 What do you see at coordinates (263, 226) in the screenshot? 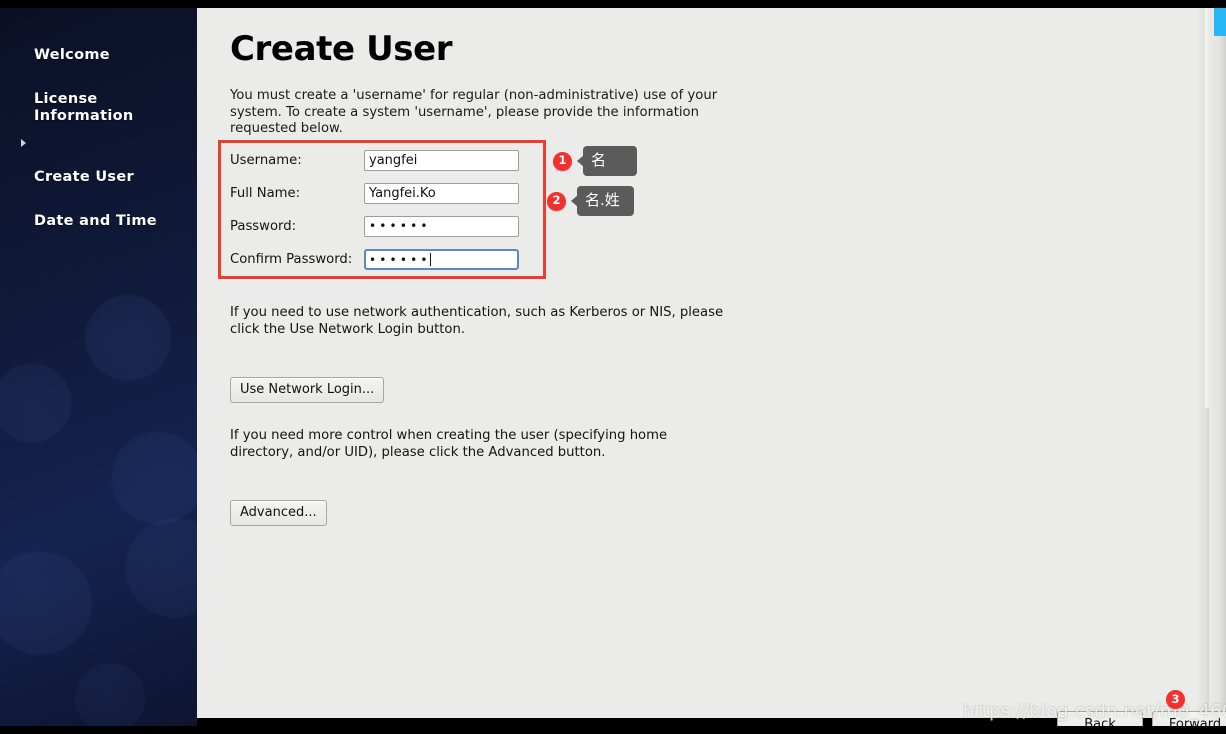
I see `password-label: Password:` at bounding box center [263, 226].